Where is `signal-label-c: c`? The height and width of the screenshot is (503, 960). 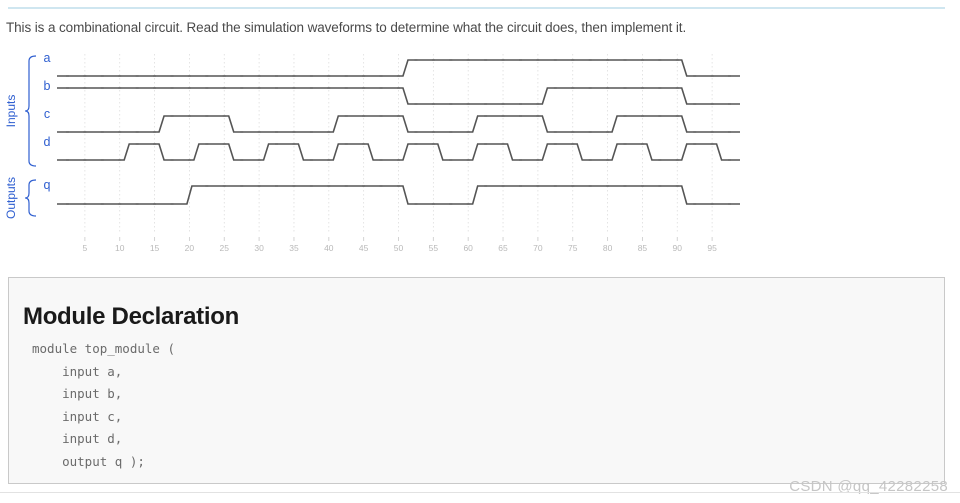
signal-label-c: c is located at coordinates (47, 114).